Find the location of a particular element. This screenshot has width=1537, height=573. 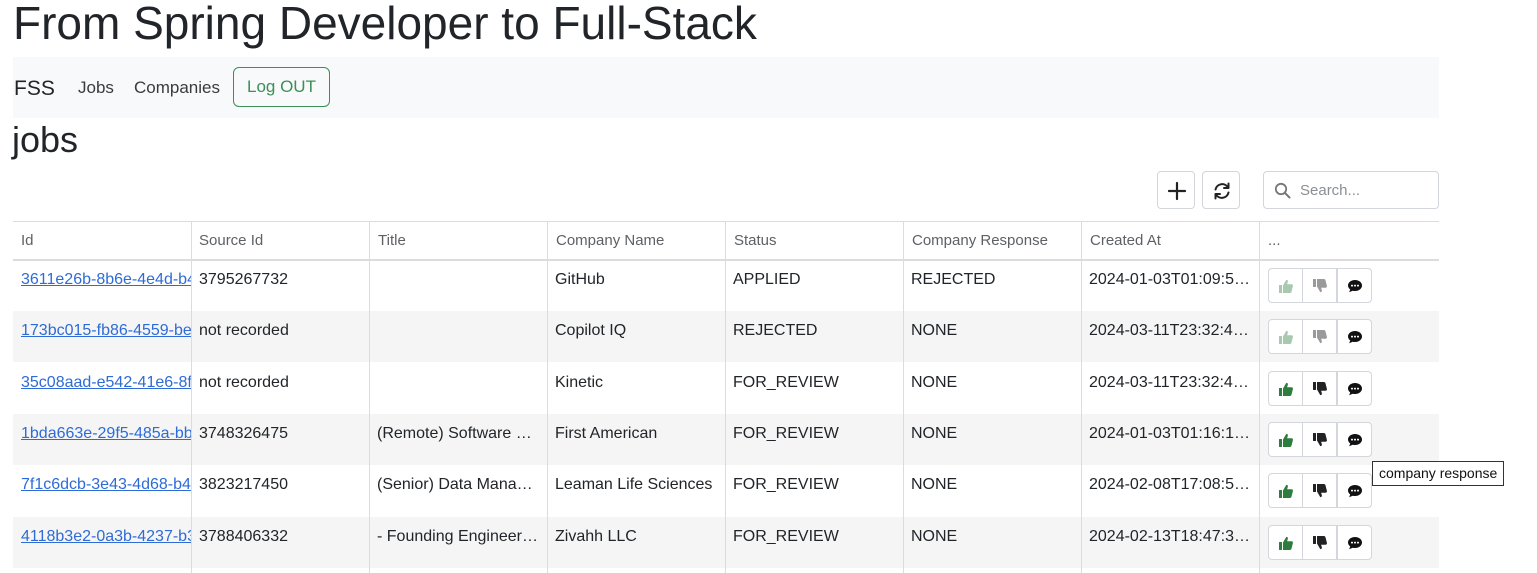

id-cell: 1bda663e-29f5-485a-bb is located at coordinates (102, 439).